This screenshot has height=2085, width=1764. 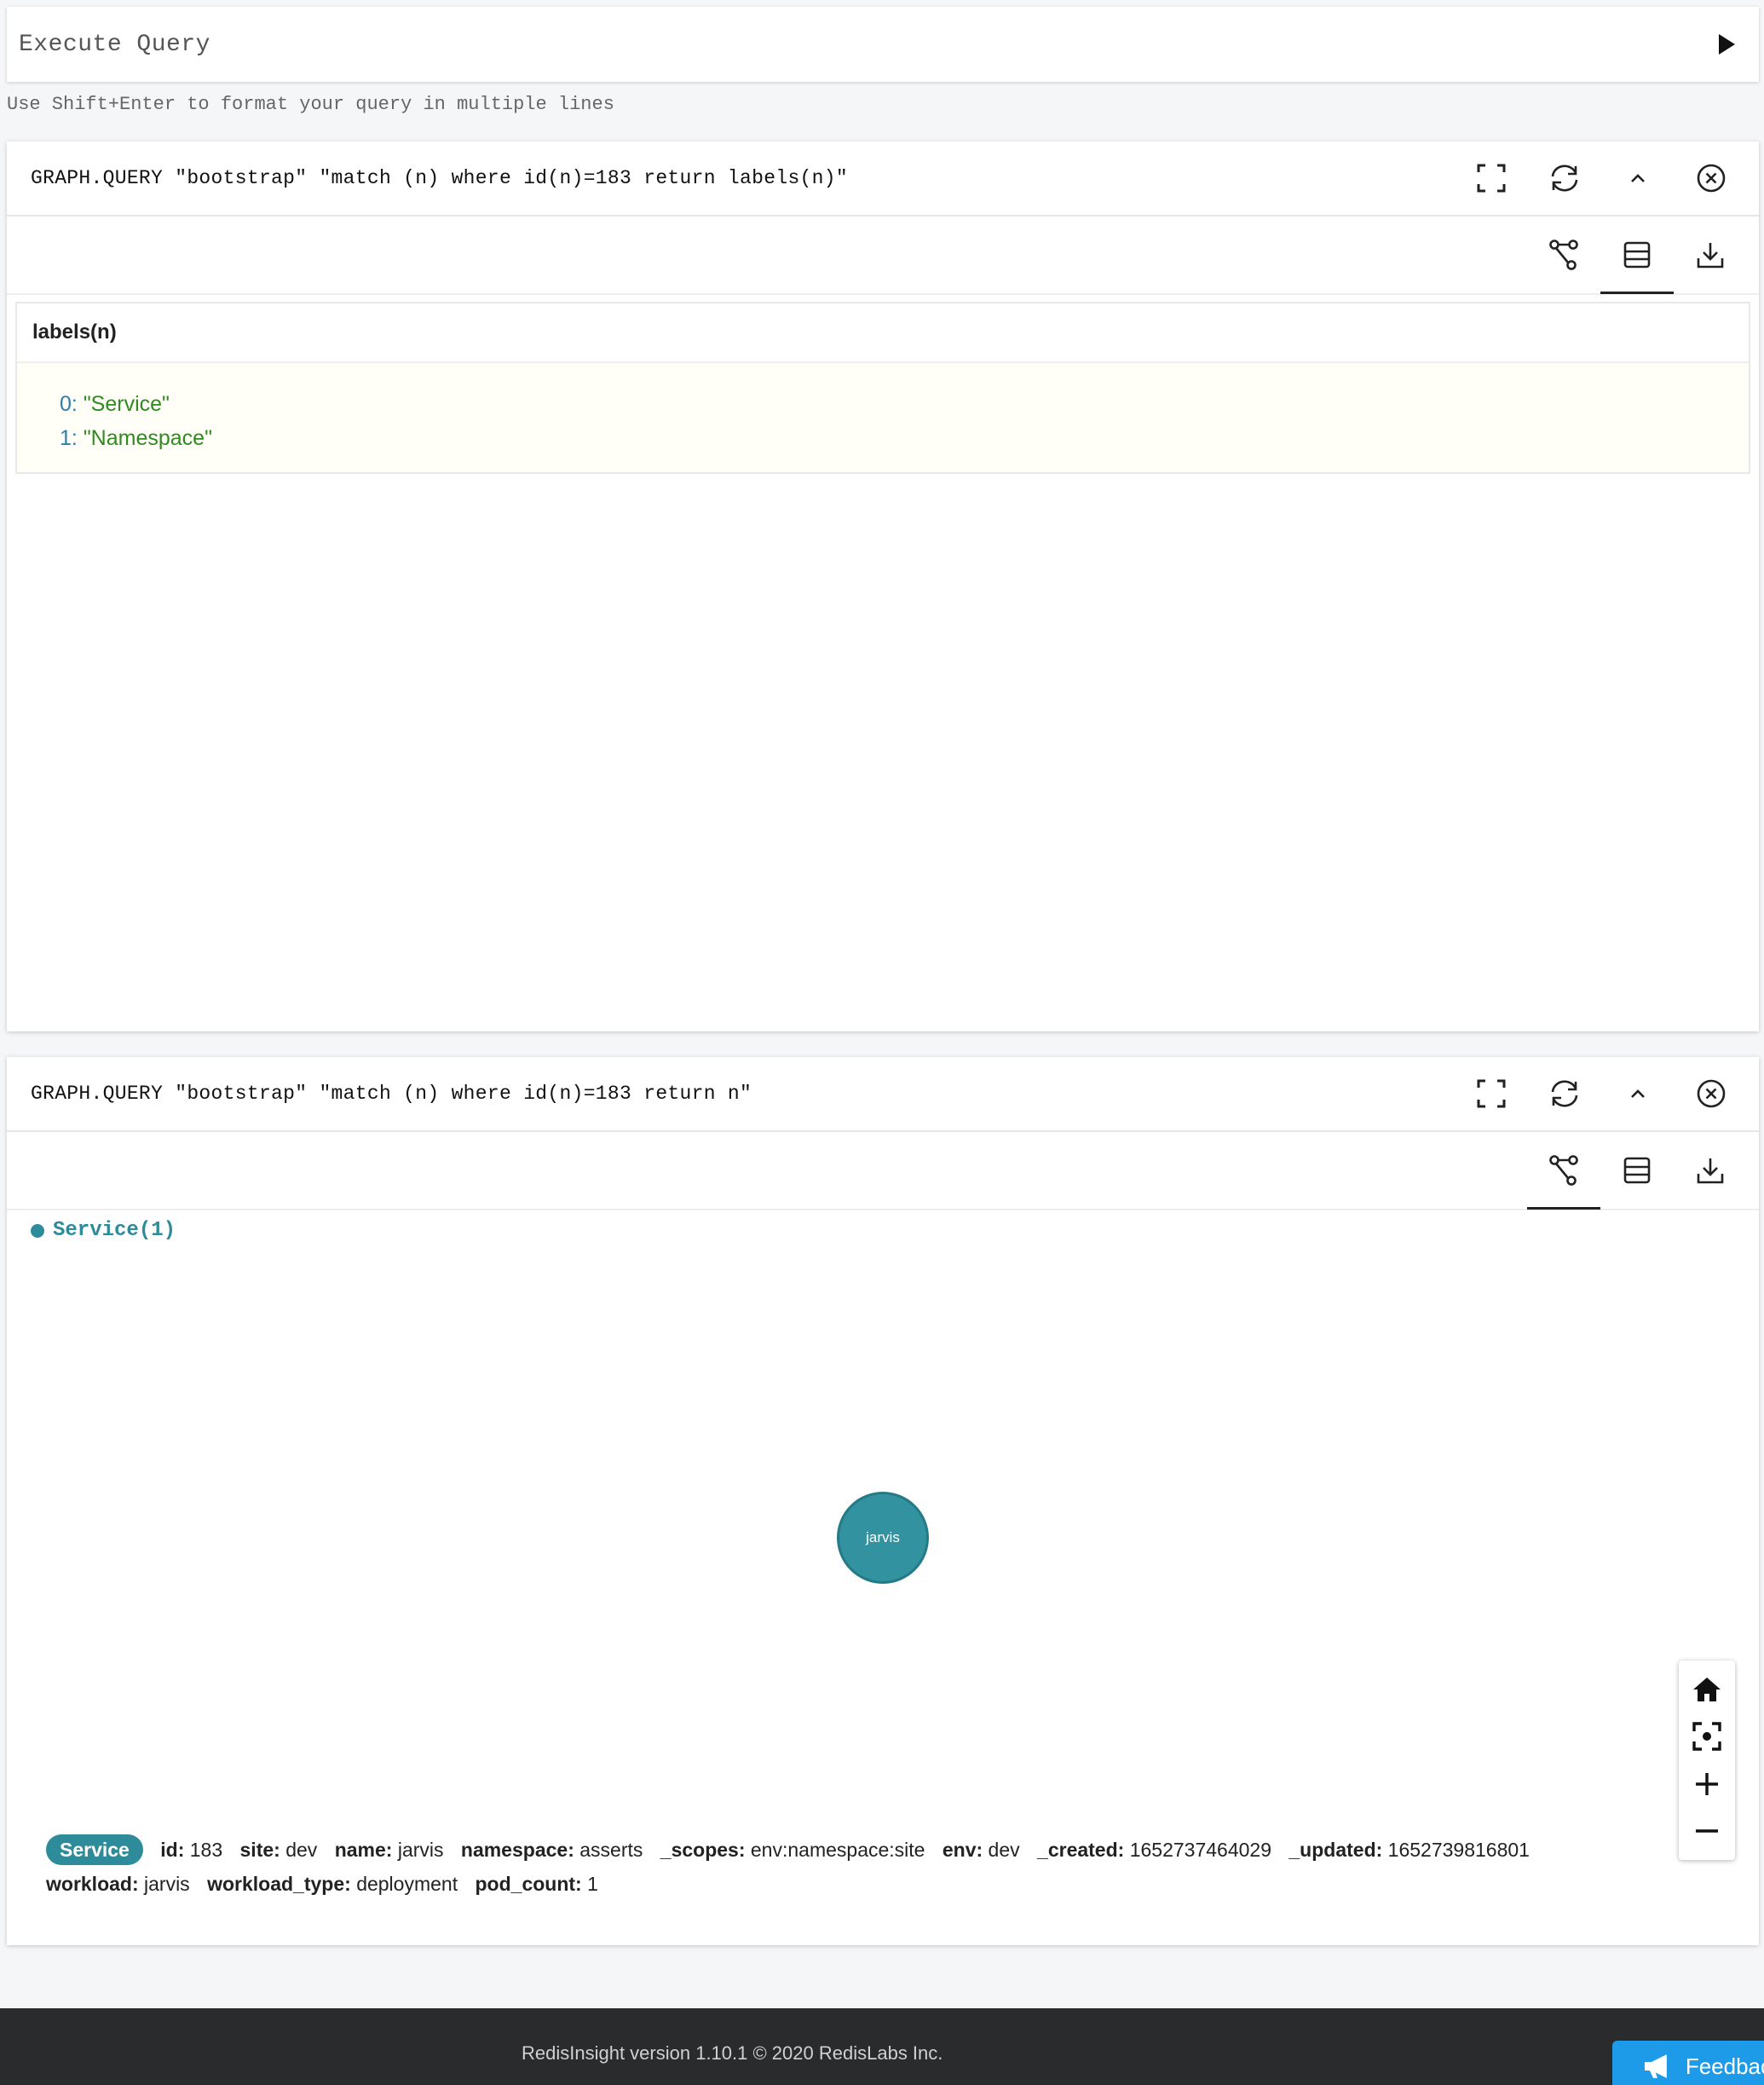 I want to click on zoom-in-icon, so click(x=1707, y=1784).